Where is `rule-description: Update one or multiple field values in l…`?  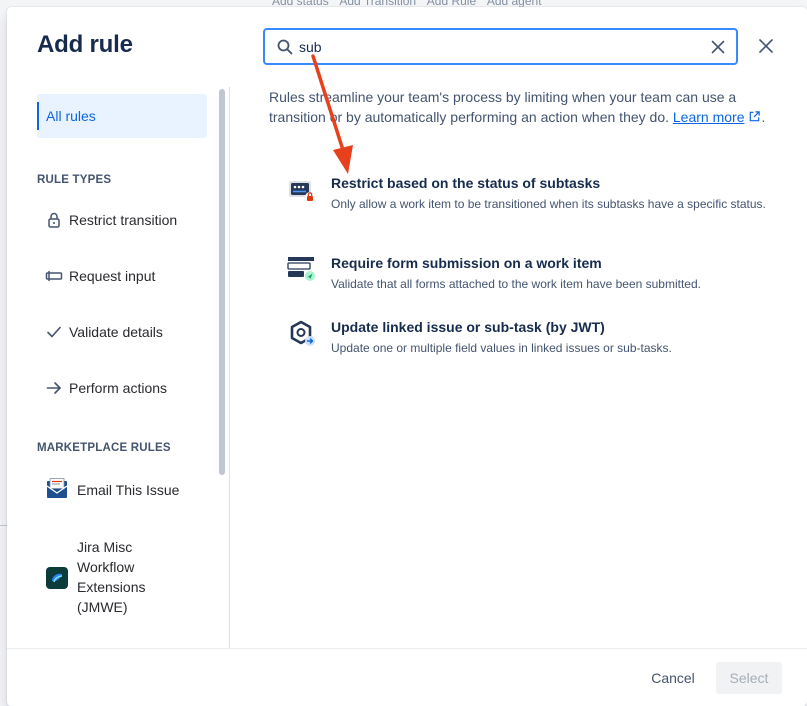 rule-description: Update one or multiple field values in l… is located at coordinates (501, 348).